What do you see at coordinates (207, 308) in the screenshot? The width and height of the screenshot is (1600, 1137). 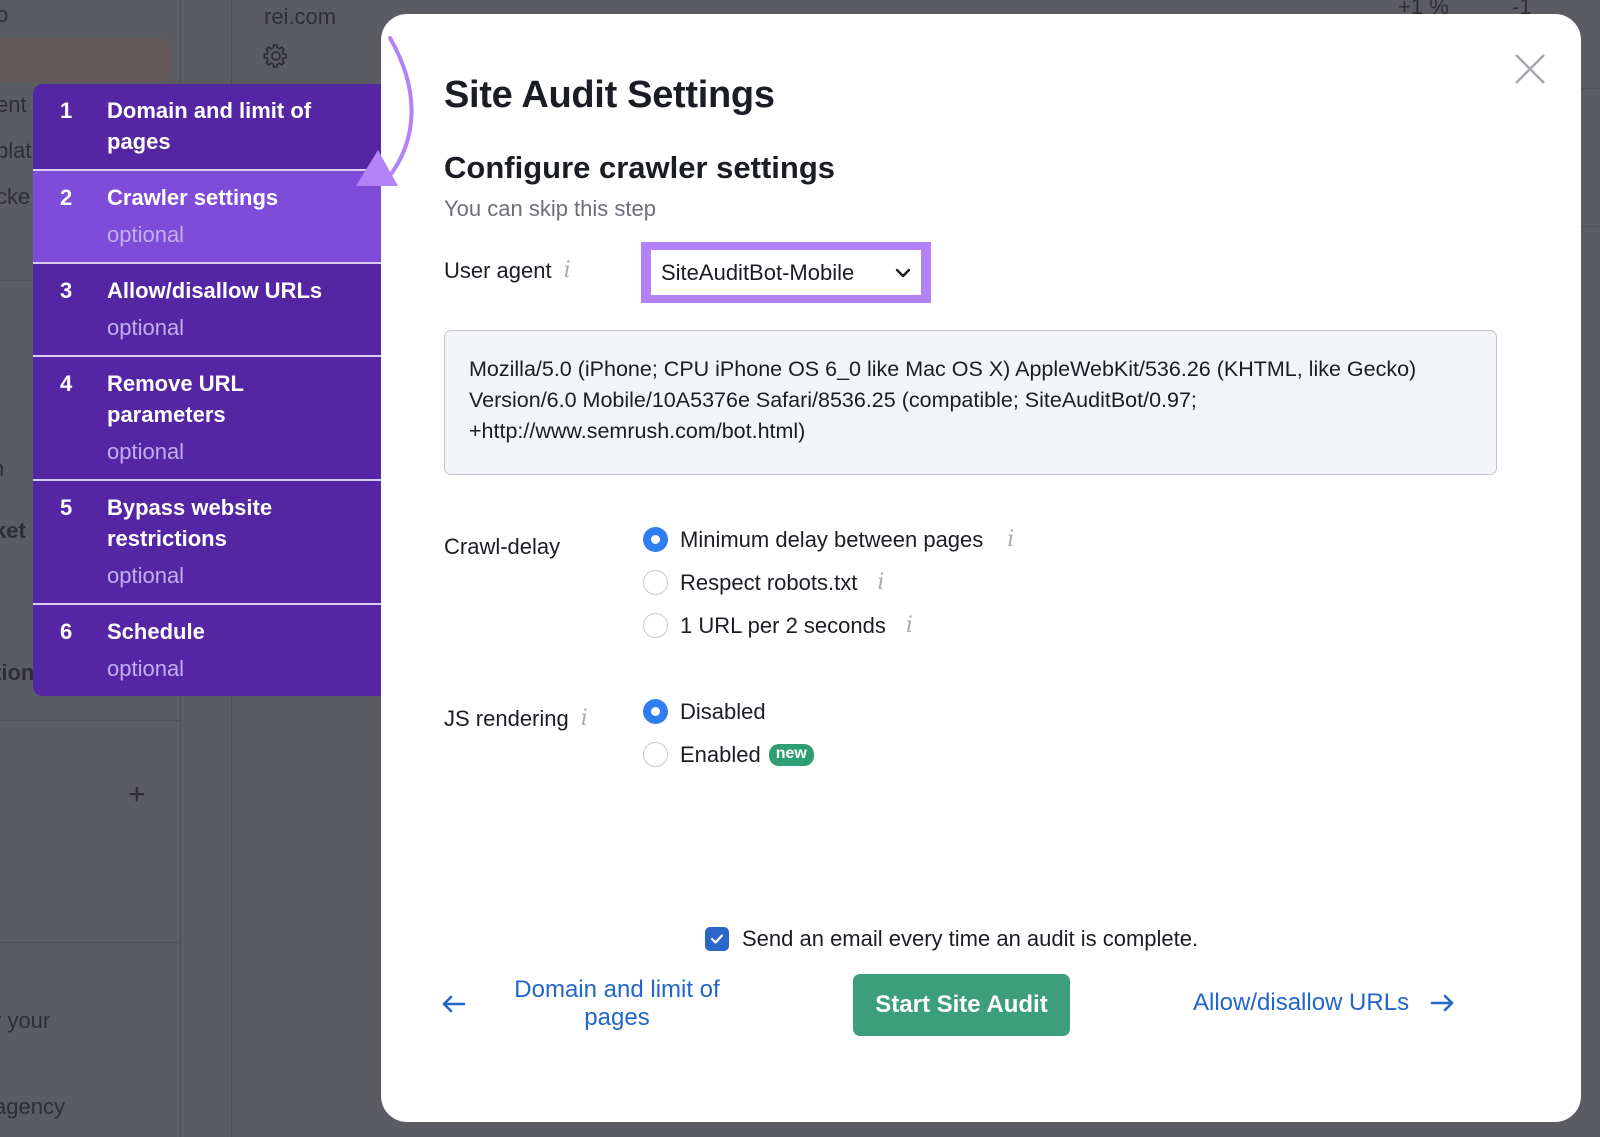 I see `step-allow-disallow-urls: 3 Allow/disallow URLs optional` at bounding box center [207, 308].